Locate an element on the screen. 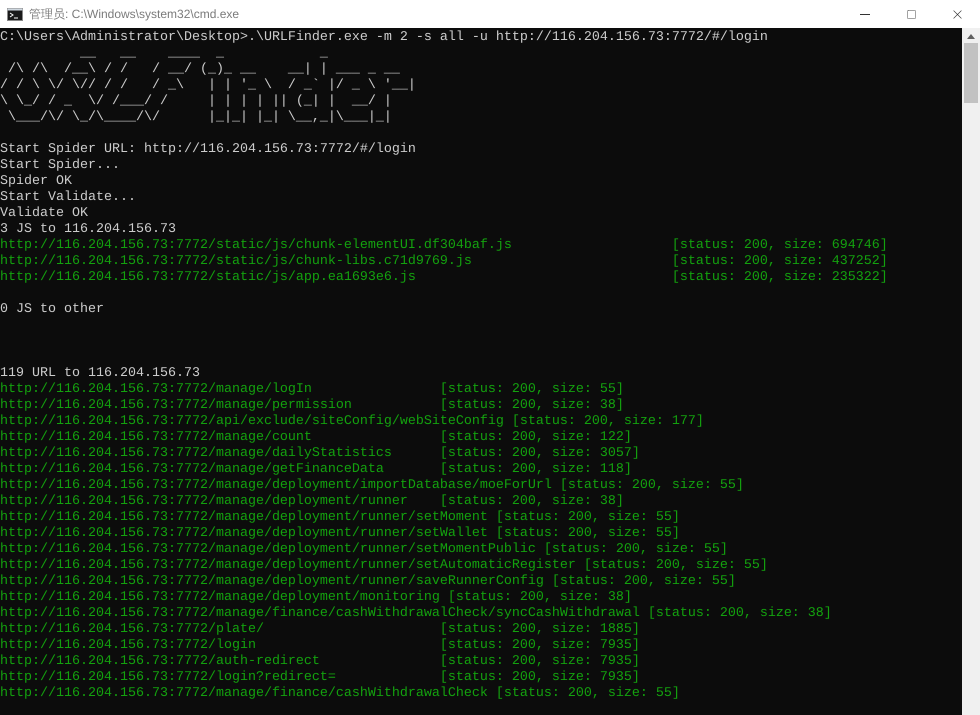 This screenshot has width=980, height=715. url-text: http://116.204.156.73:7772/manage/deployment/runner/saveRunnerConfig is located at coordinates (272, 582).